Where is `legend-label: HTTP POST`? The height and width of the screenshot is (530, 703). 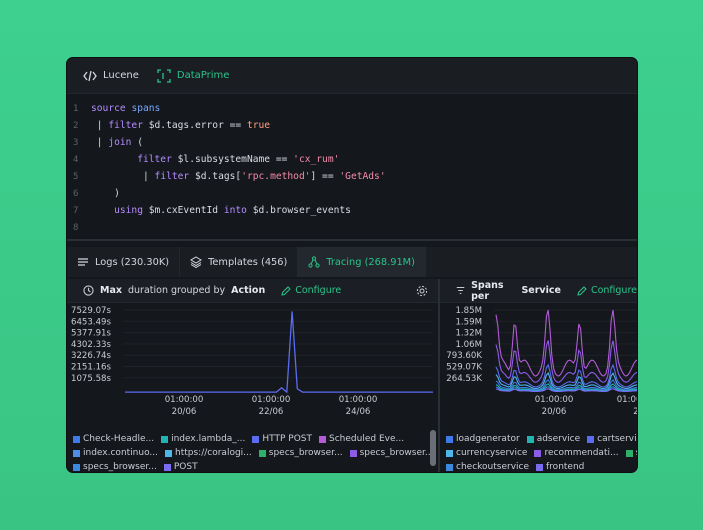
legend-label: HTTP POST is located at coordinates (287, 439).